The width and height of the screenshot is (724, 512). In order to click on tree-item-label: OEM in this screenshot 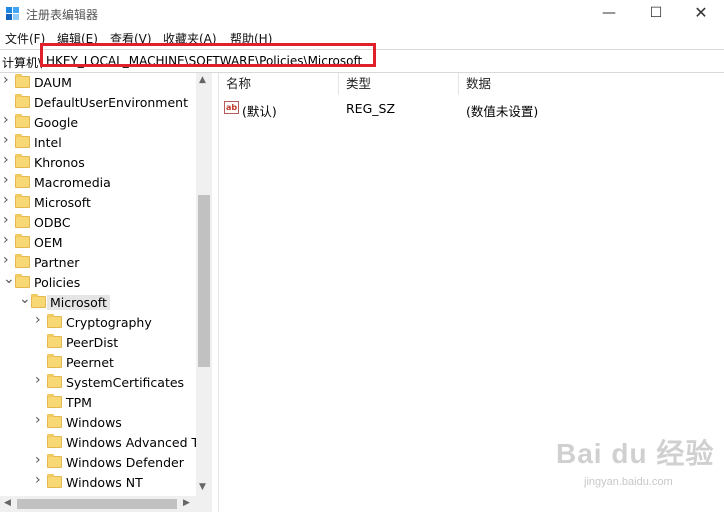, I will do `click(48, 242)`.